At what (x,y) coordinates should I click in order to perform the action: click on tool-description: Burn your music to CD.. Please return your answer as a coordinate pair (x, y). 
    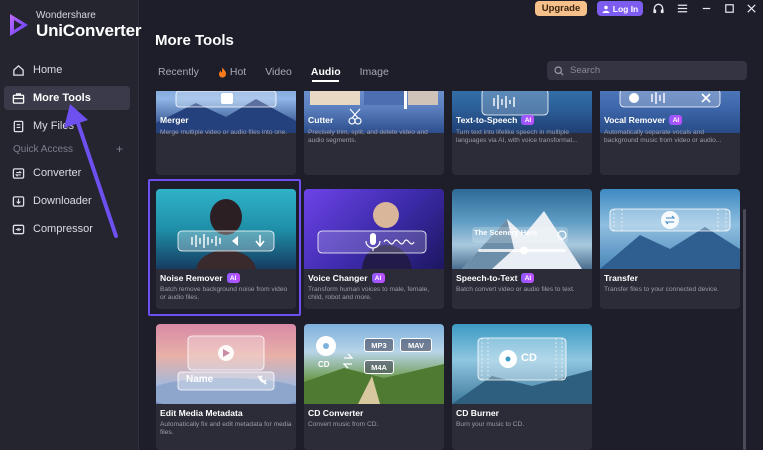
    Looking at the image, I should click on (490, 424).